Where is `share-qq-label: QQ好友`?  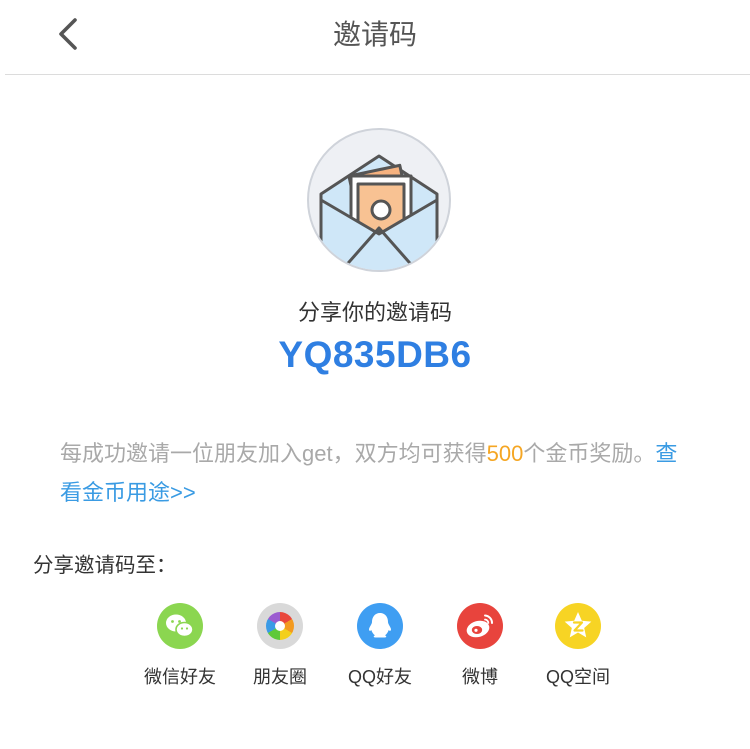 share-qq-label: QQ好友 is located at coordinates (379, 677).